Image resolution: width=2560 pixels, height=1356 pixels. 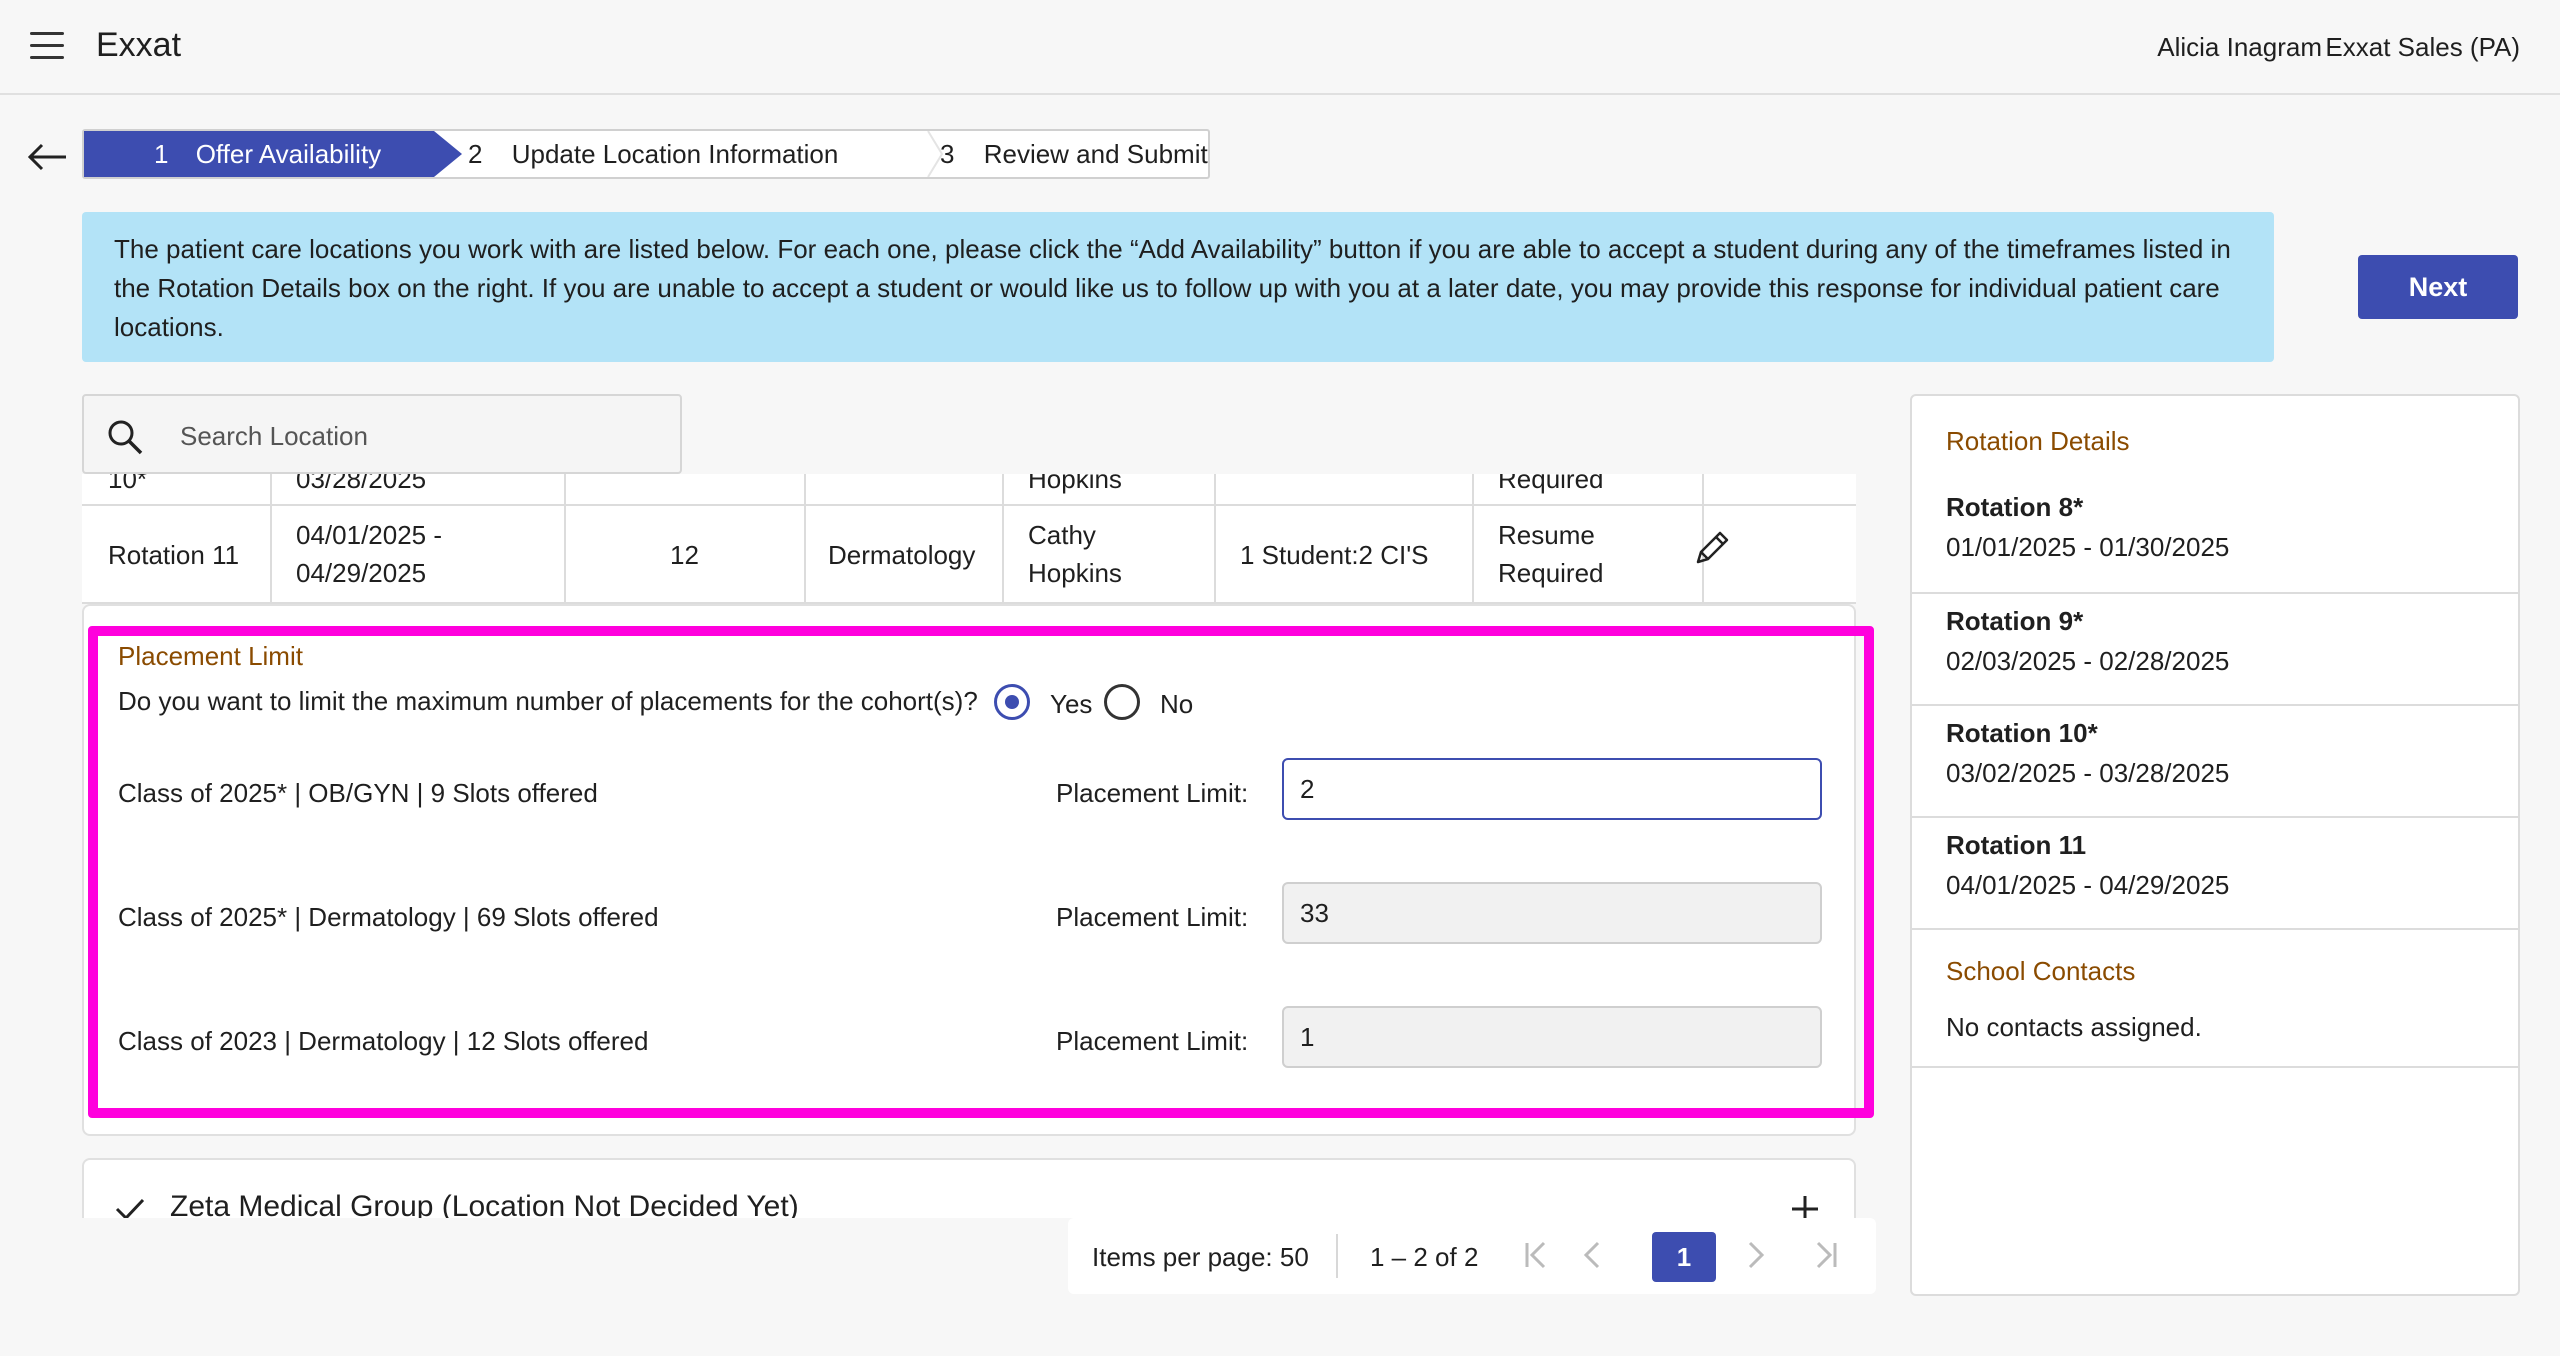 I want to click on rotation-item: Rotation 9* 02/03/2025 - 02/28/2025, so click(x=2215, y=650).